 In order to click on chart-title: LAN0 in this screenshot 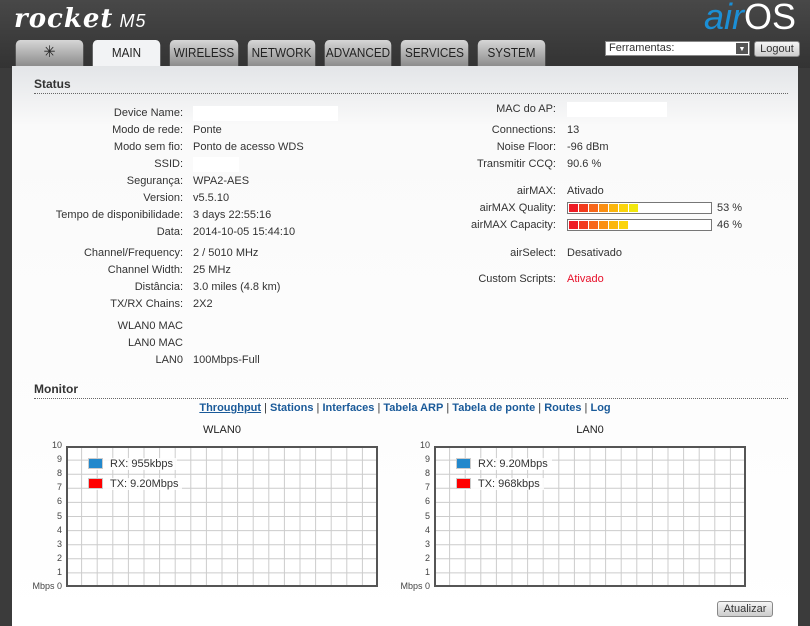, I will do `click(590, 430)`.